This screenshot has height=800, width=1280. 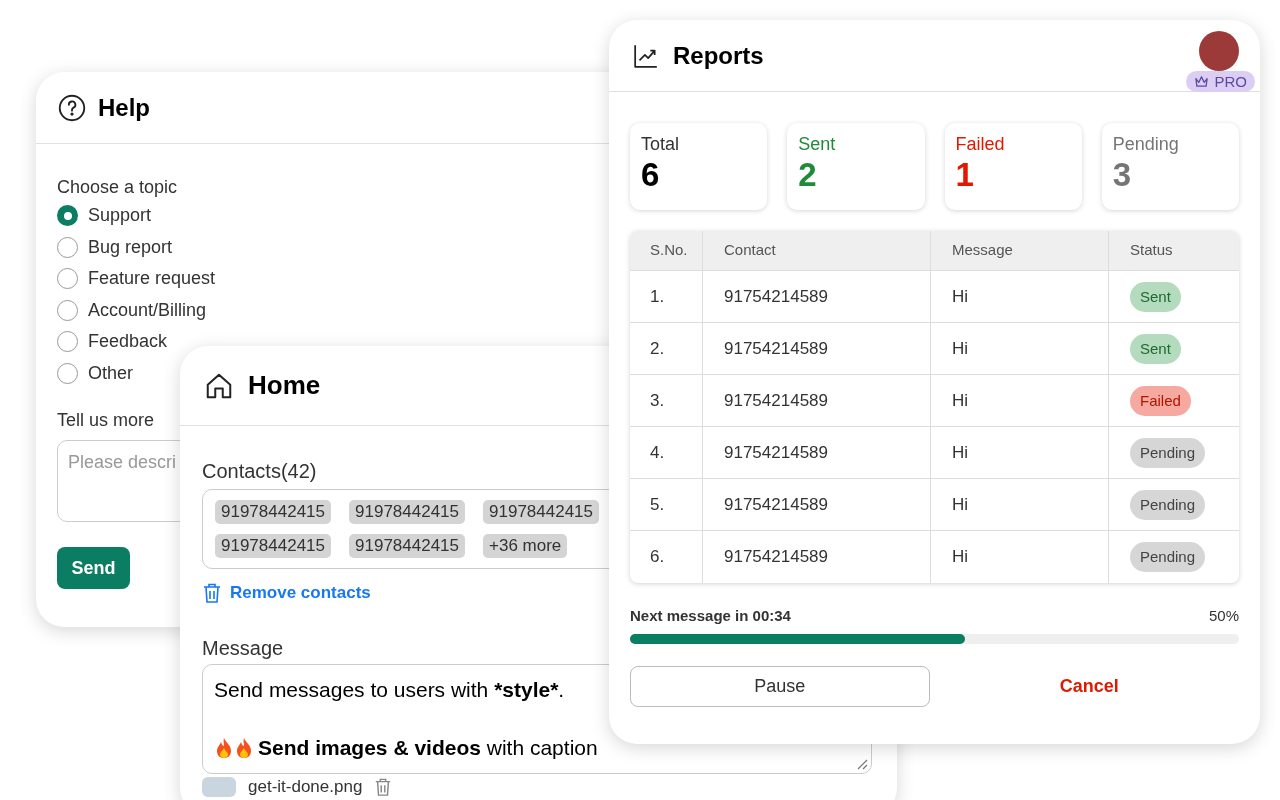 What do you see at coordinates (657, 557) in the screenshot?
I see `table-cell-text: 6.` at bounding box center [657, 557].